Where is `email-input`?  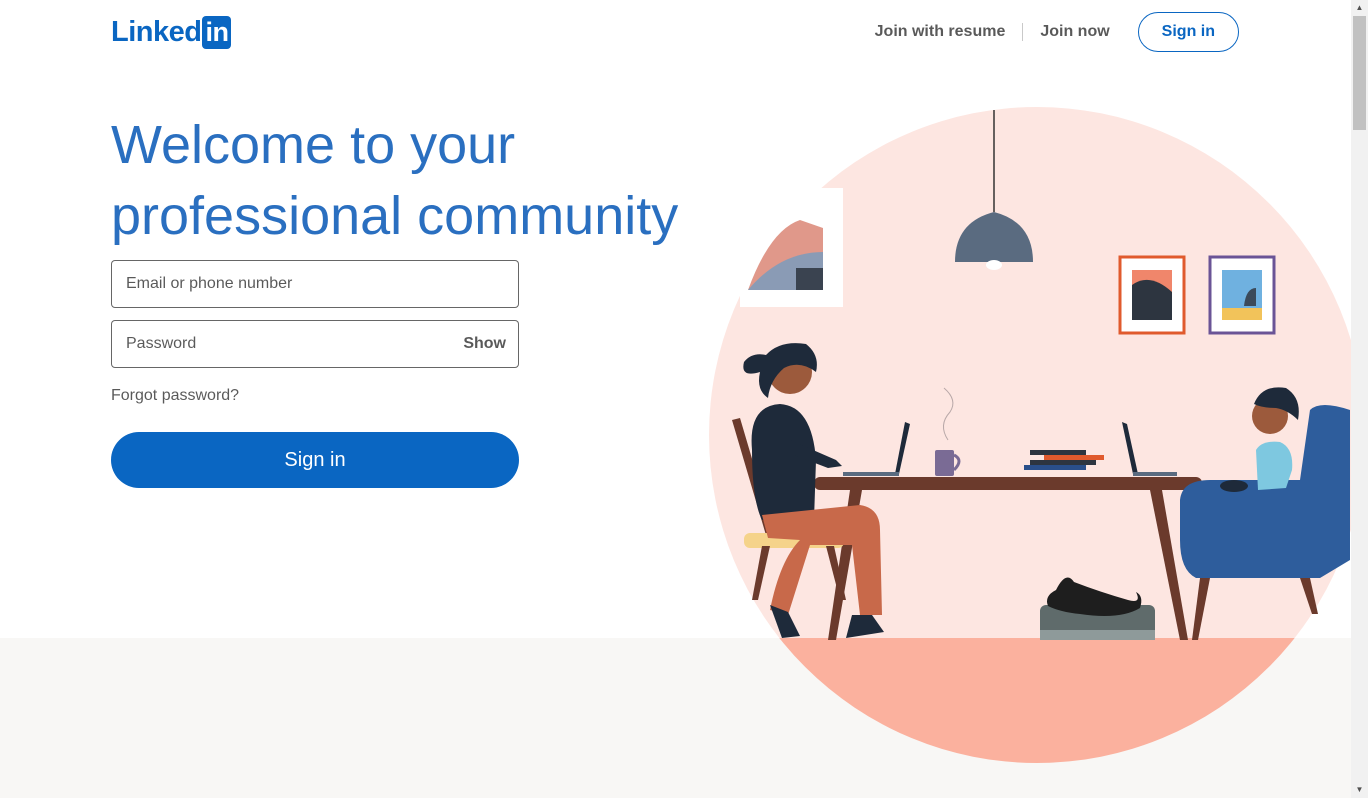
email-input is located at coordinates (315, 284).